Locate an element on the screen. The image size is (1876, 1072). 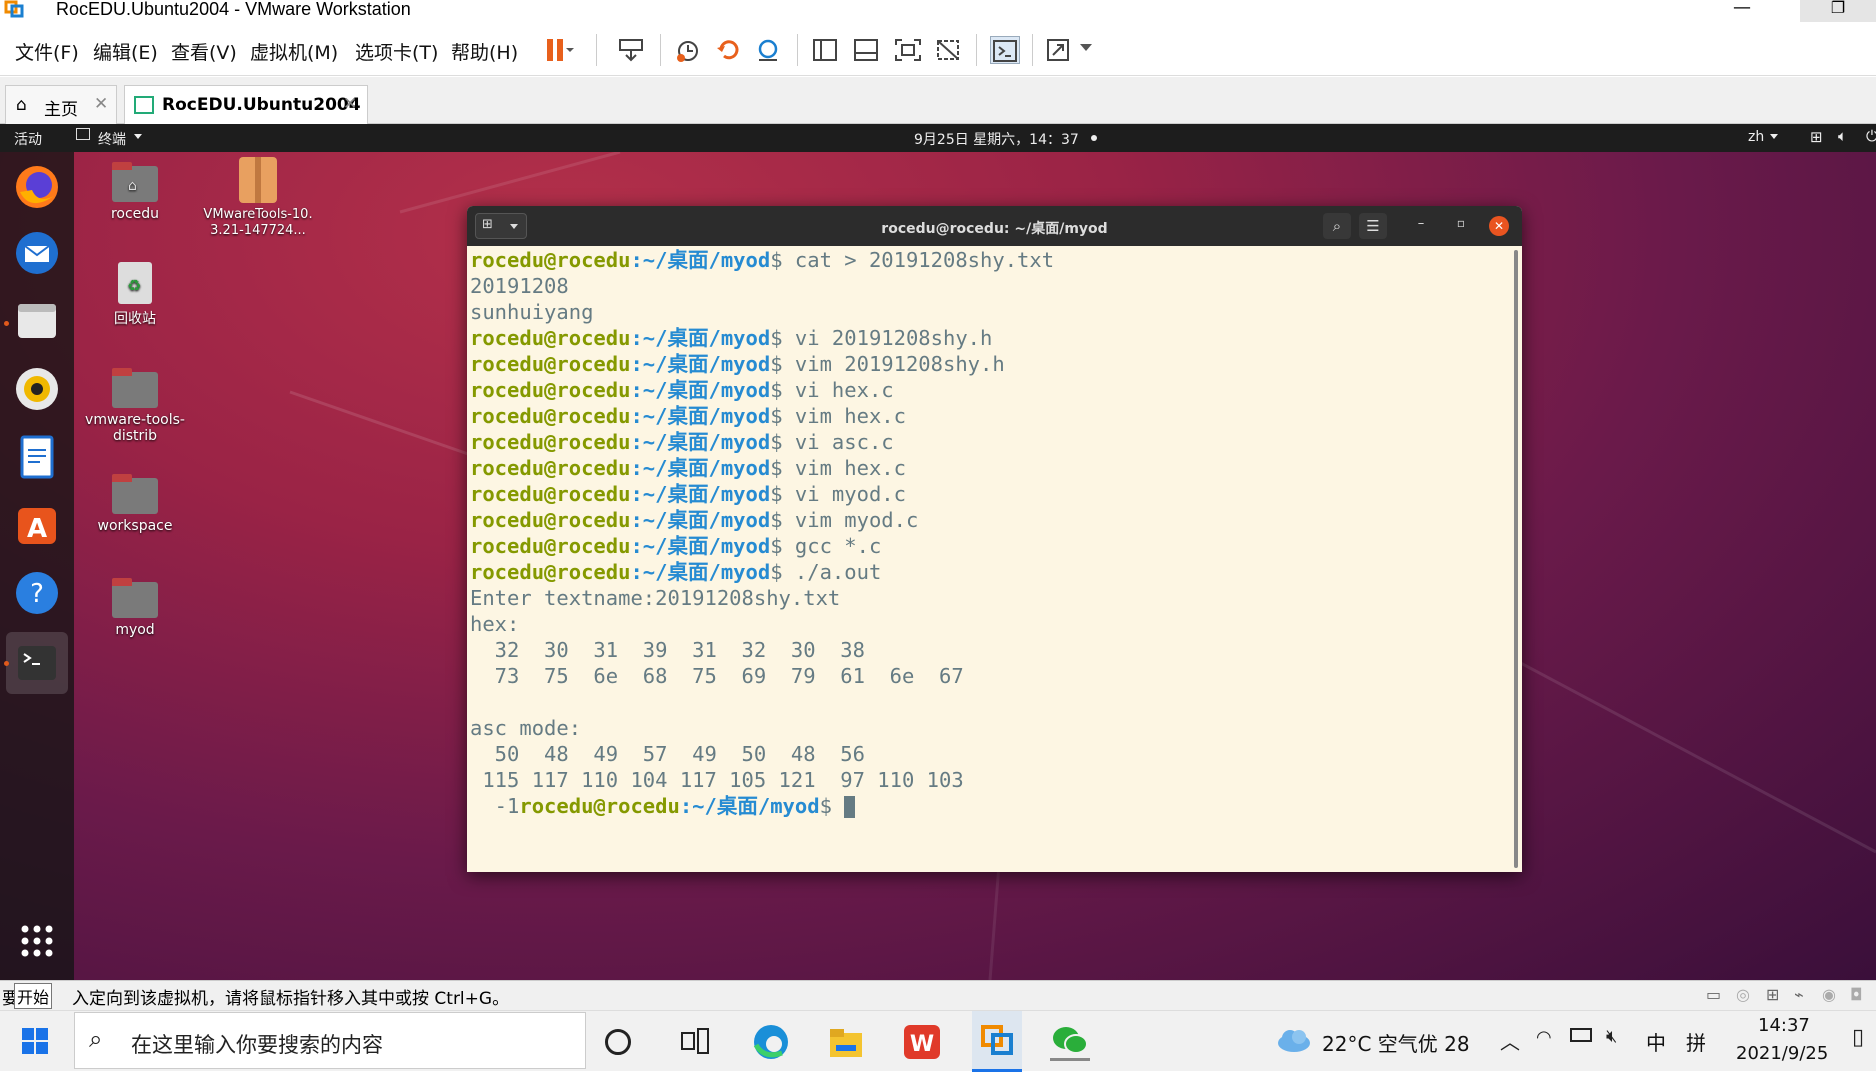
library-view-icon is located at coordinates (826, 50).